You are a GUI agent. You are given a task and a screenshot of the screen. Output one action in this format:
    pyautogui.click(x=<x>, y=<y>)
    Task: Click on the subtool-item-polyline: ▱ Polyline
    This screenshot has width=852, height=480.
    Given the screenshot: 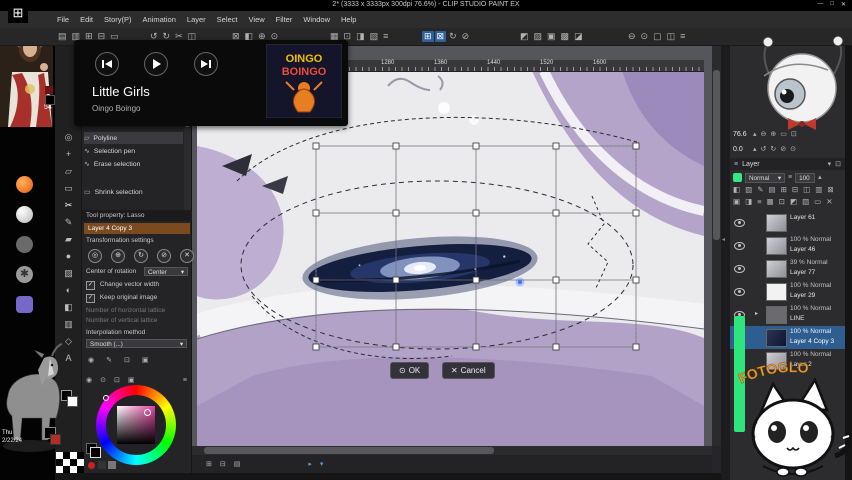 What is the action you would take?
    pyautogui.click(x=133, y=138)
    